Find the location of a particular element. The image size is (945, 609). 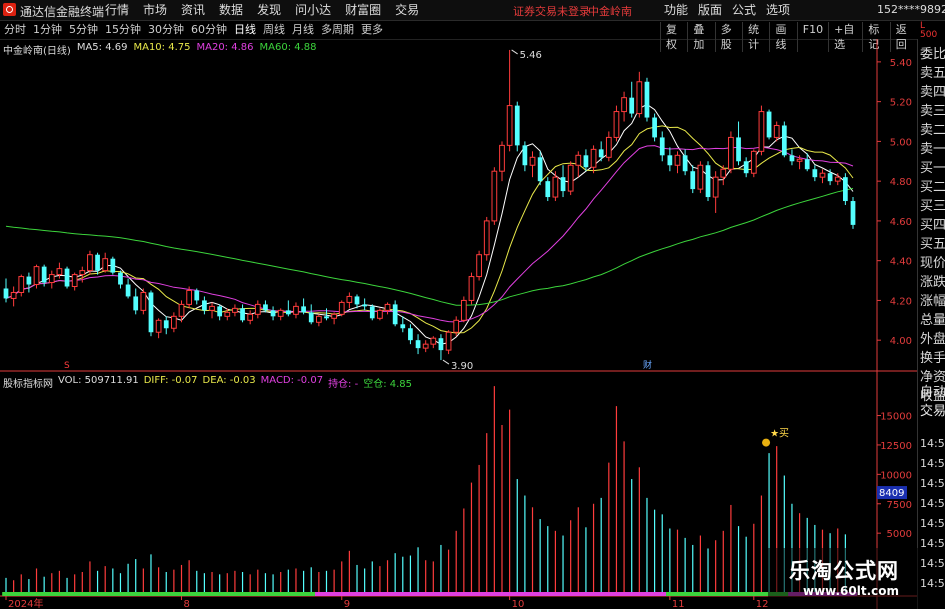

sidebar-item-23: 14:56 is located at coordinates (932, 483).